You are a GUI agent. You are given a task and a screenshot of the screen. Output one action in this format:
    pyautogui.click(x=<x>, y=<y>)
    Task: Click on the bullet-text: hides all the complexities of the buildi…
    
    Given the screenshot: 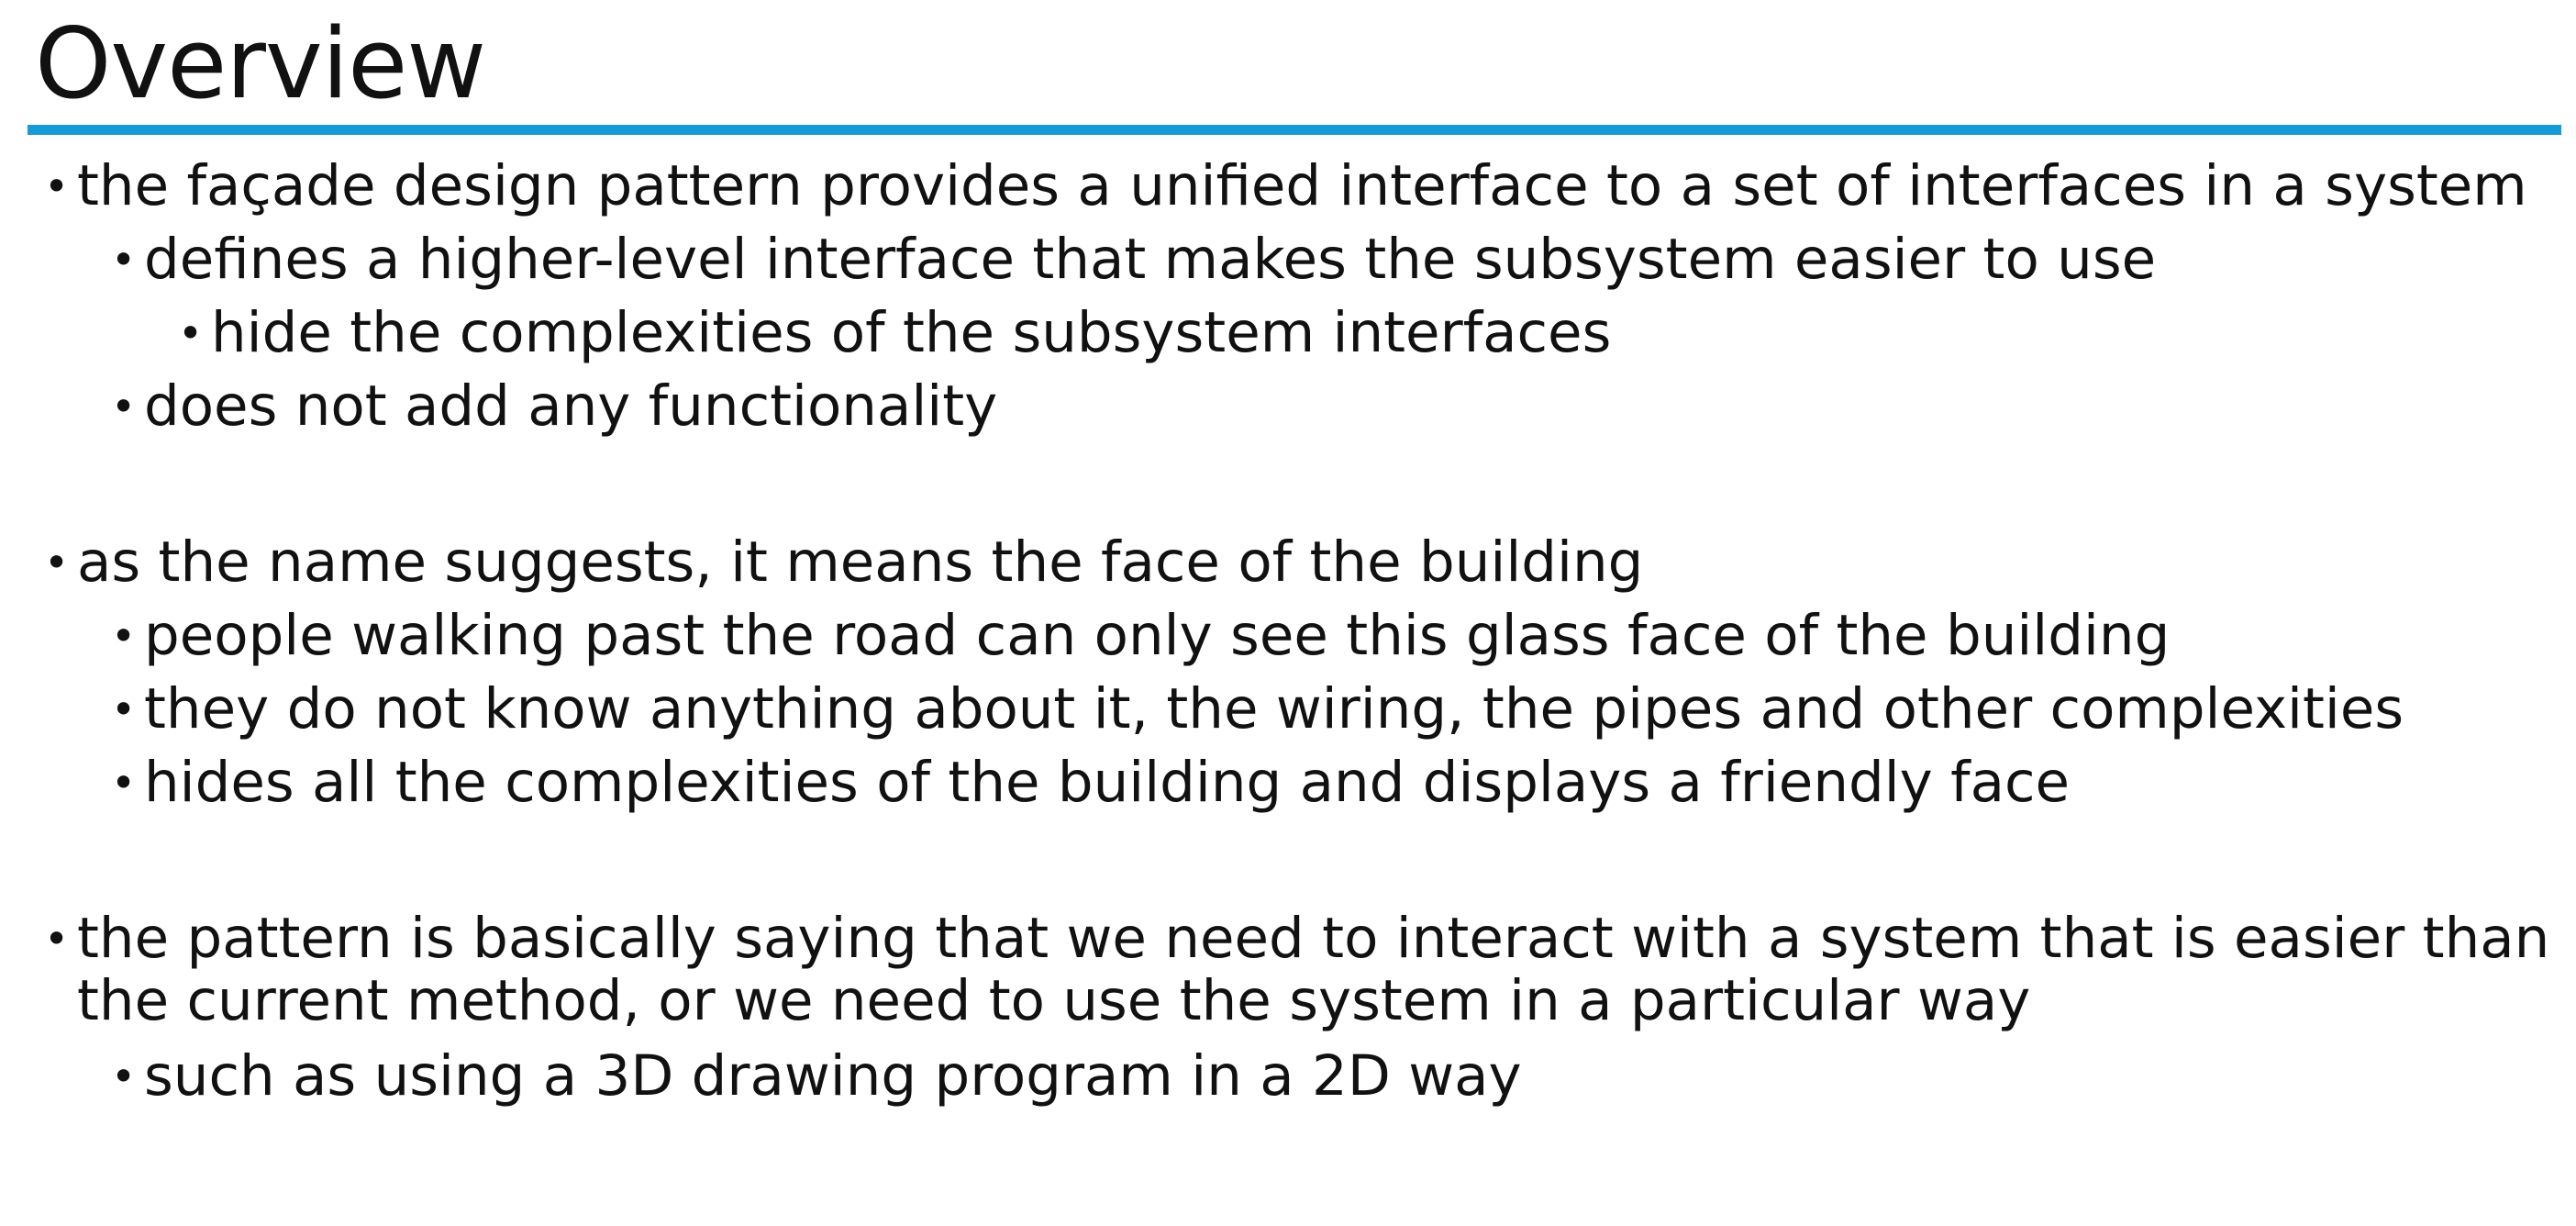 What is the action you would take?
    pyautogui.click(x=1107, y=782)
    